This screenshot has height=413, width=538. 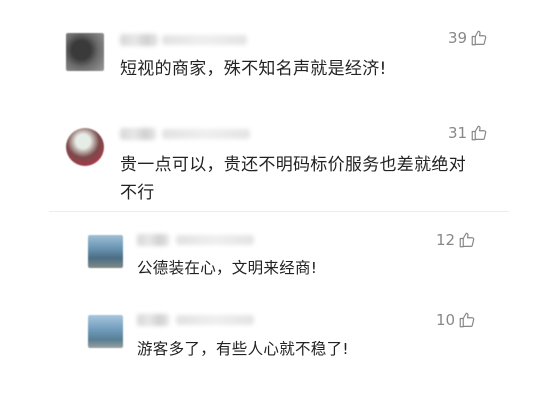 I want to click on like-count: 12, so click(x=446, y=240).